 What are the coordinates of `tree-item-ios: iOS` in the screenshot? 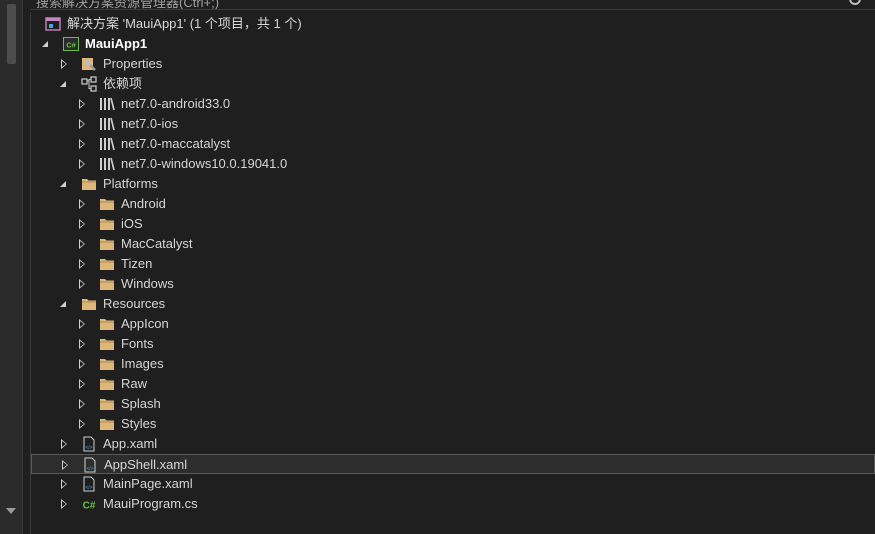 It's located at (453, 224).